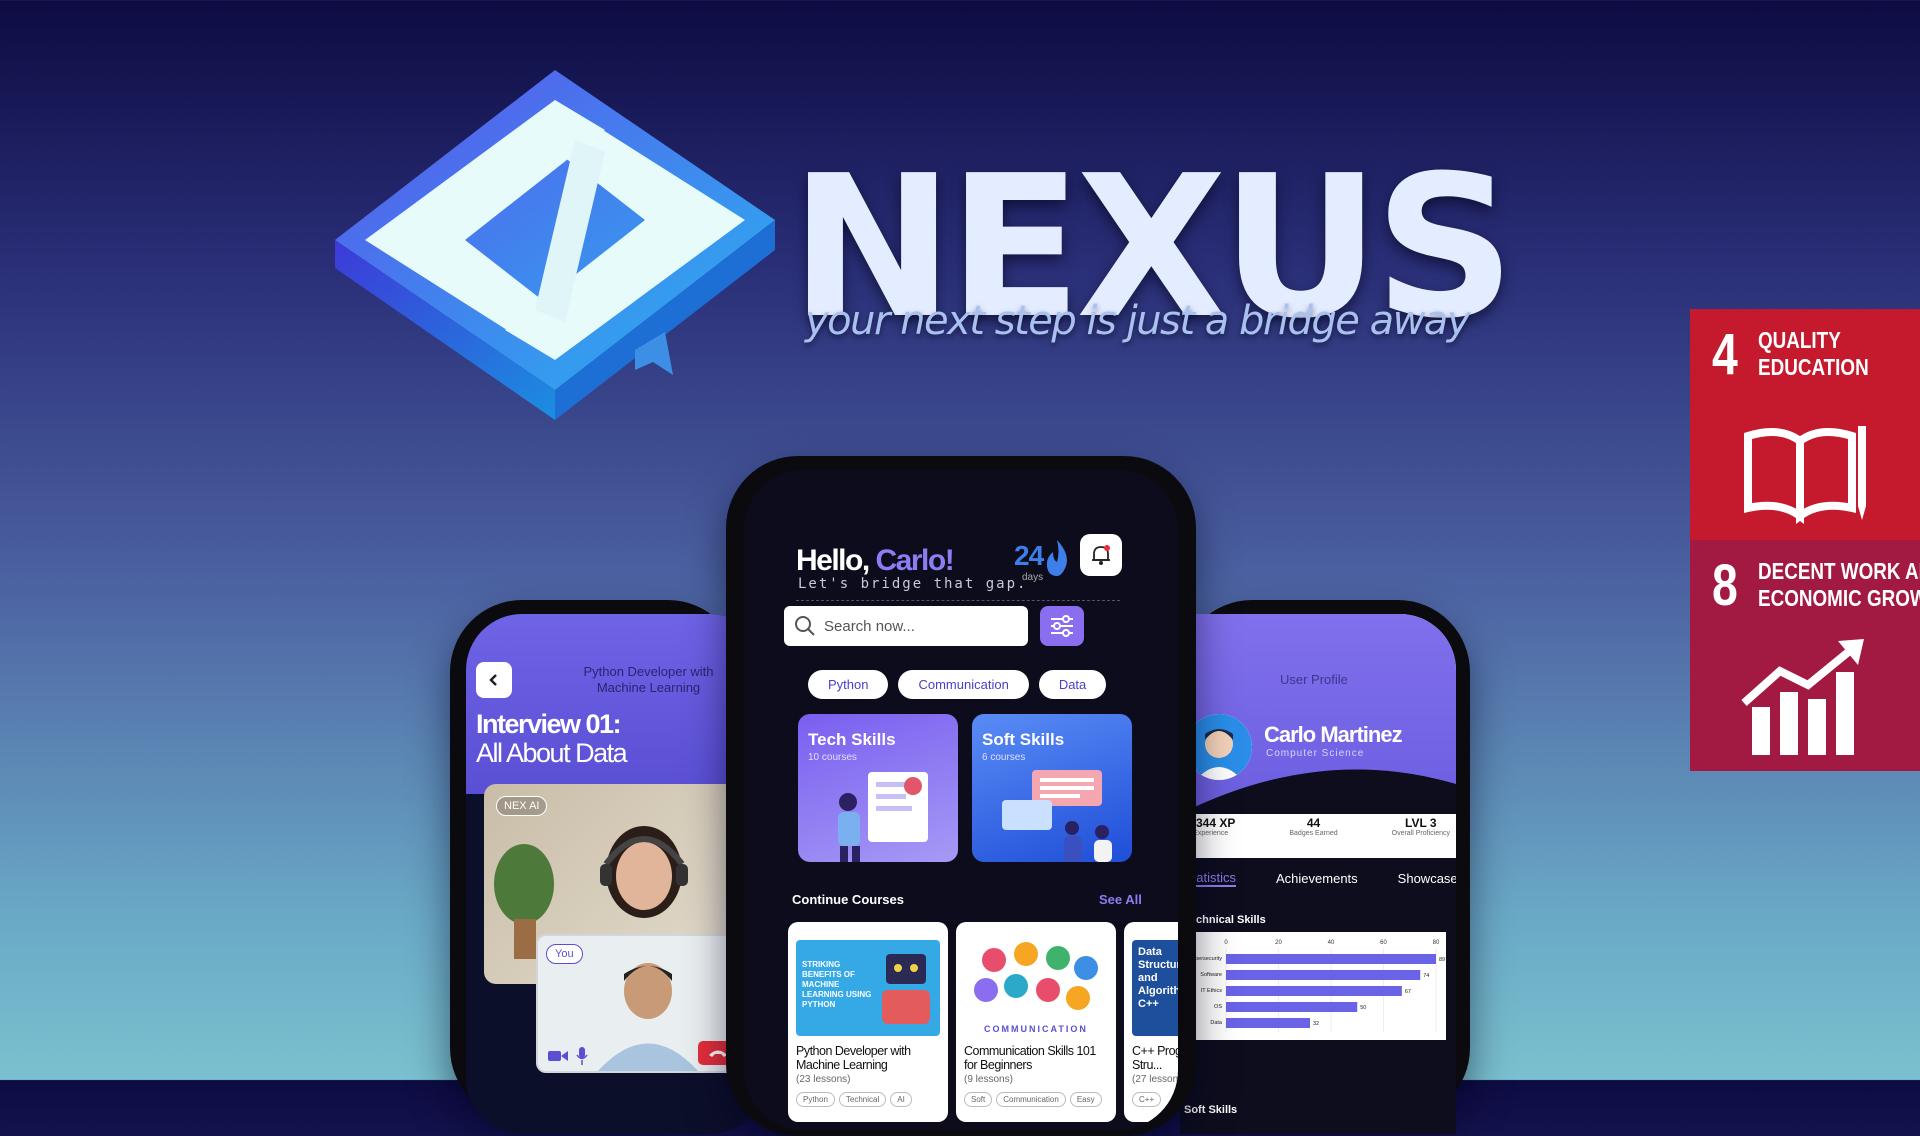  What do you see at coordinates (1421, 823) in the screenshot?
I see `stat-value: LVL 3` at bounding box center [1421, 823].